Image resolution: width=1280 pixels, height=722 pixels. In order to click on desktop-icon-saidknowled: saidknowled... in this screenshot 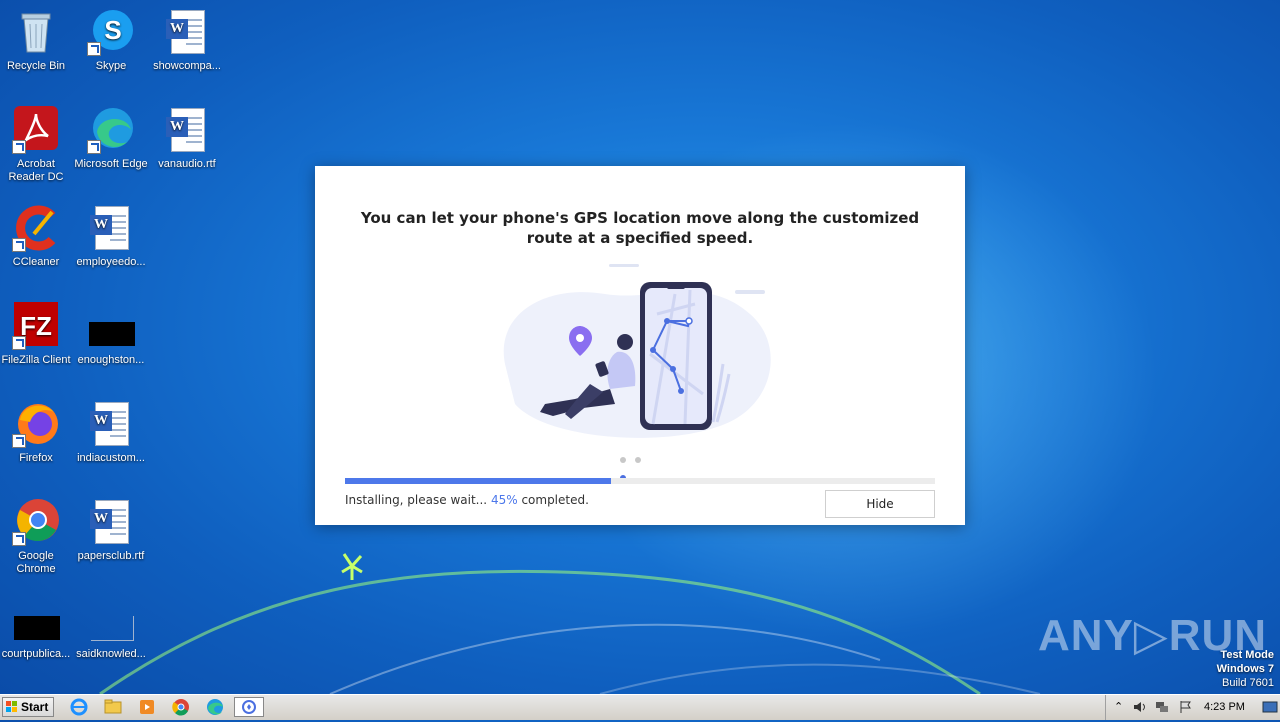, I will do `click(111, 628)`.